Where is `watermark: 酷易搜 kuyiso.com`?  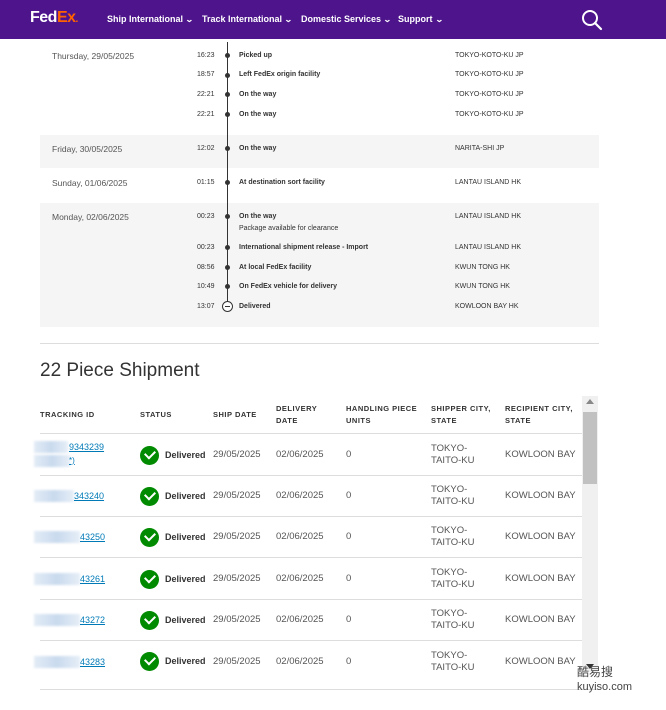 watermark: 酷易搜 kuyiso.com is located at coordinates (604, 680).